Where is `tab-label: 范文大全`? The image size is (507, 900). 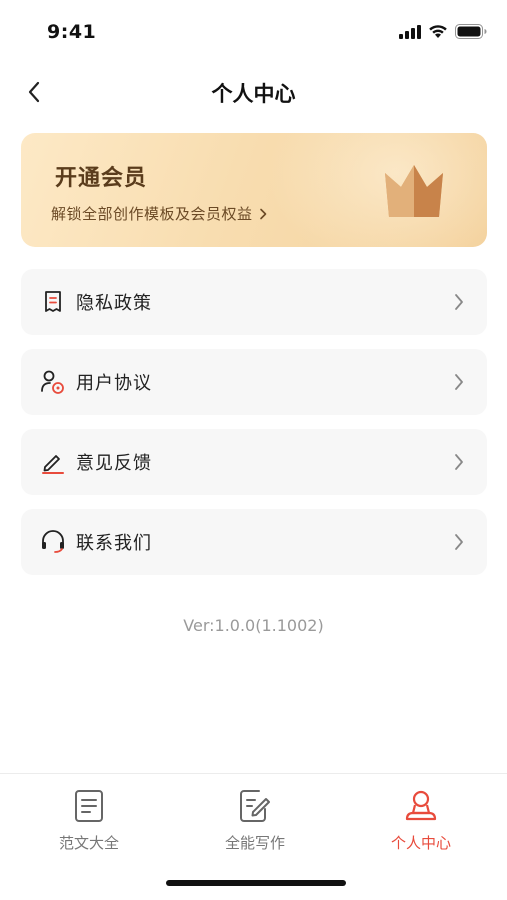
tab-label: 范文大全 is located at coordinates (88, 843).